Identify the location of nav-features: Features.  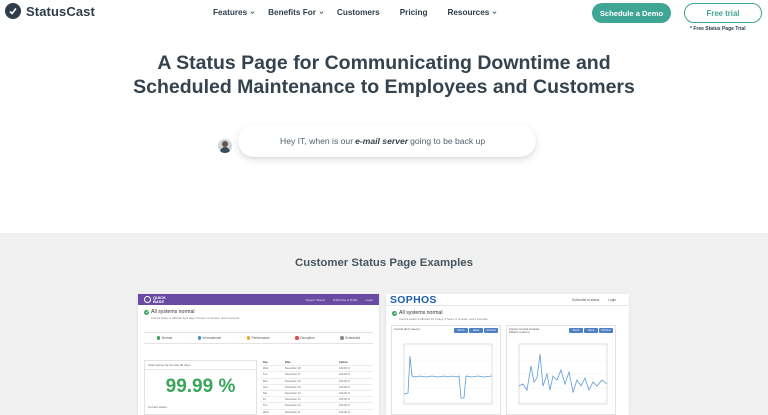
(234, 12).